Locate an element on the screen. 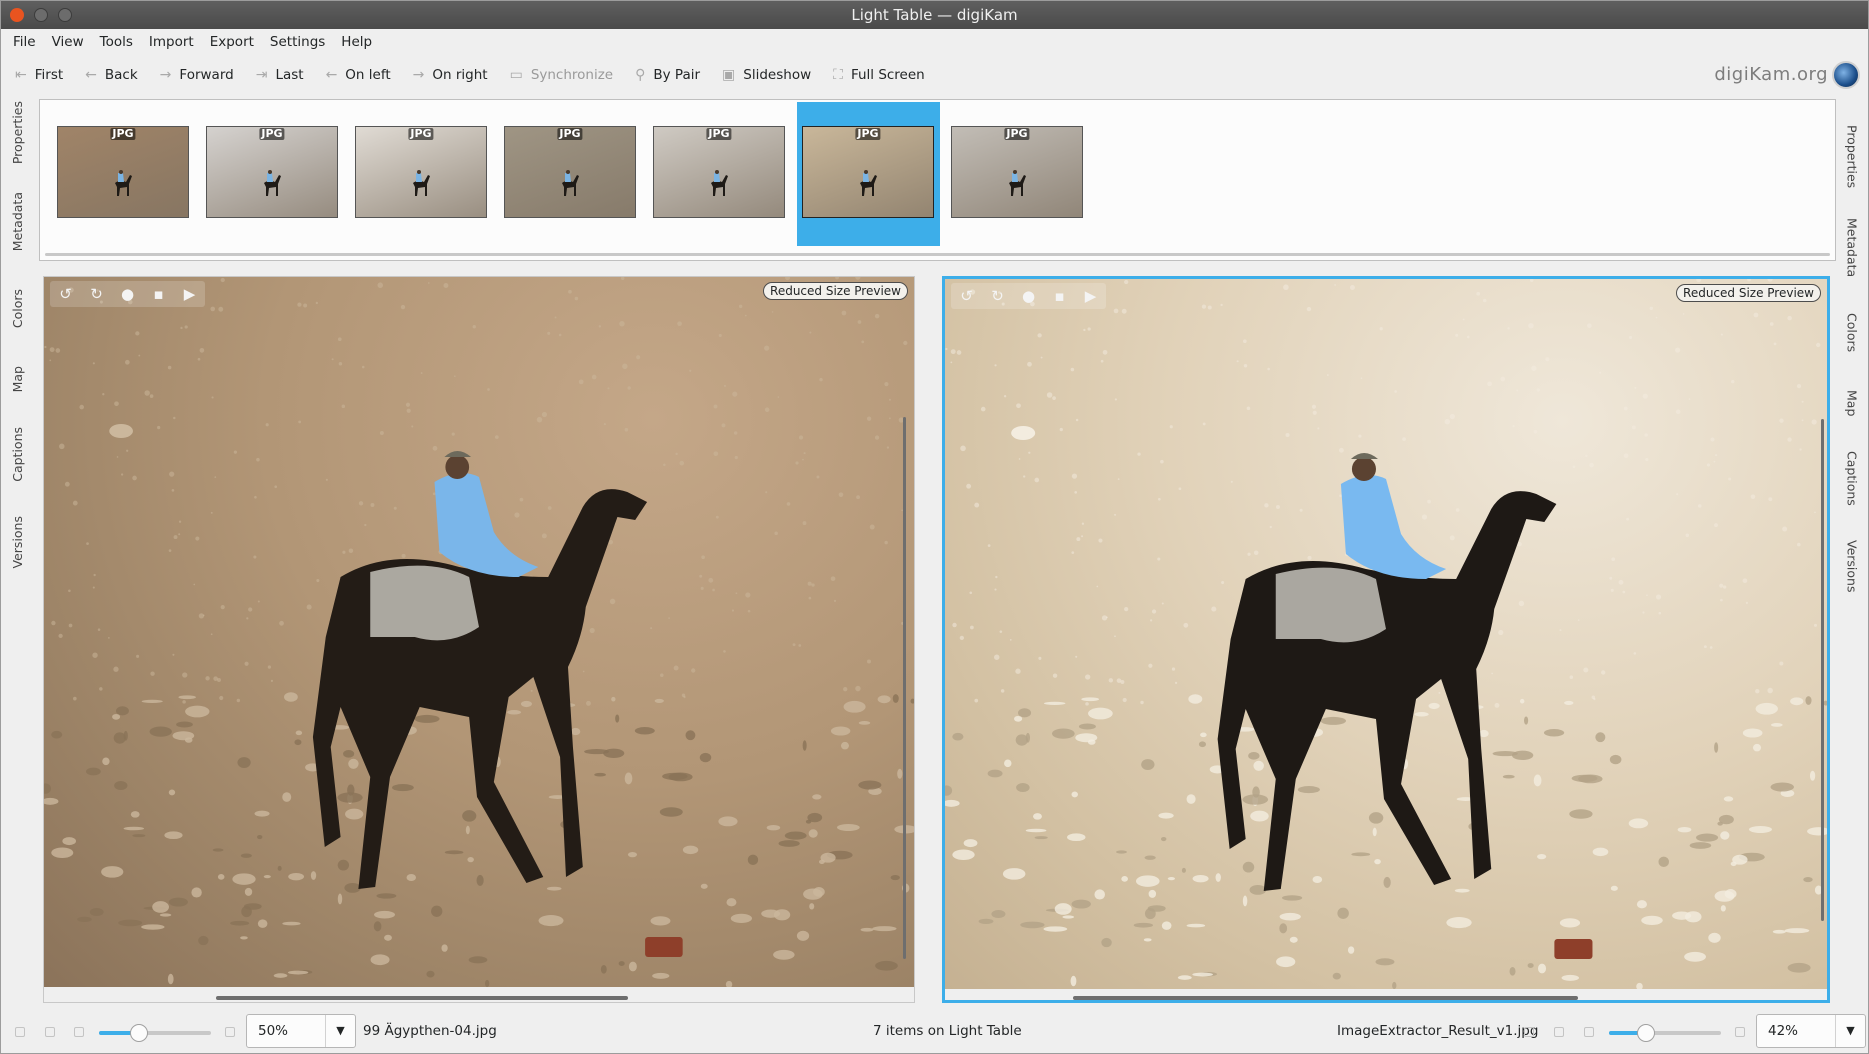 The height and width of the screenshot is (1054, 1869). menu-file: File is located at coordinates (24, 42).